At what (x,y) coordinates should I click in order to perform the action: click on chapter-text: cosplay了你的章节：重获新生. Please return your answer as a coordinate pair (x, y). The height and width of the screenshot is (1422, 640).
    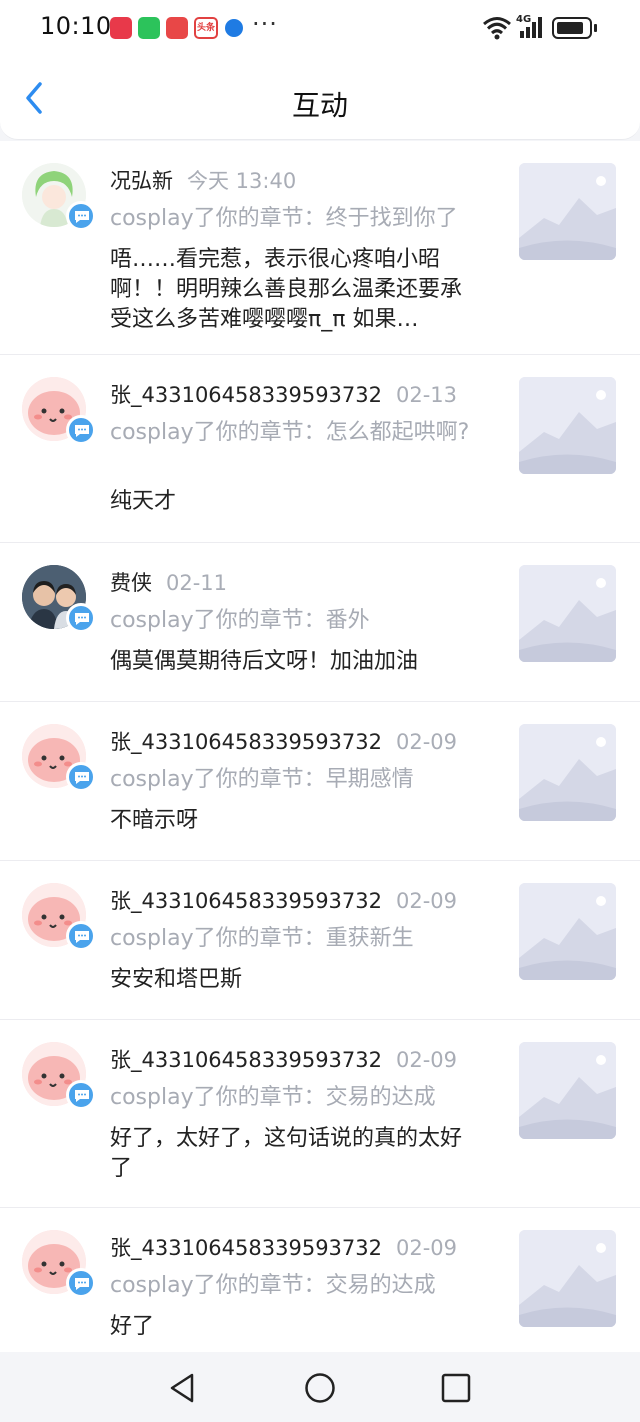
    Looking at the image, I should click on (300, 939).